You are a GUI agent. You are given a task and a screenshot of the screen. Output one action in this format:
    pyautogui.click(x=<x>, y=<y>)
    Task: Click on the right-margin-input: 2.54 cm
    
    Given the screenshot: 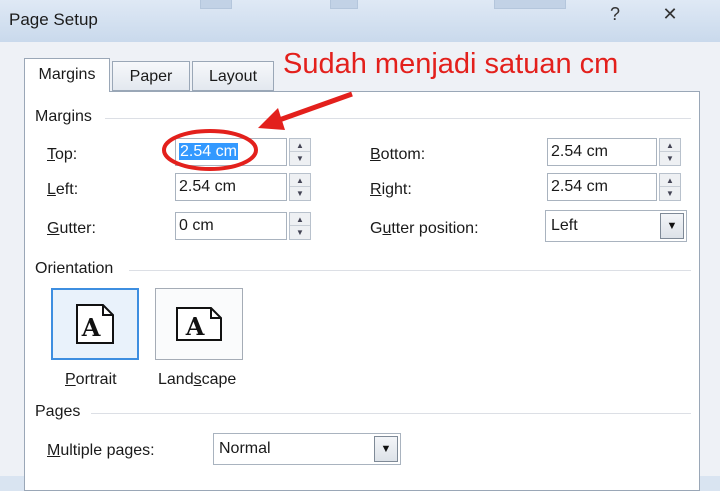 What is the action you would take?
    pyautogui.click(x=602, y=187)
    